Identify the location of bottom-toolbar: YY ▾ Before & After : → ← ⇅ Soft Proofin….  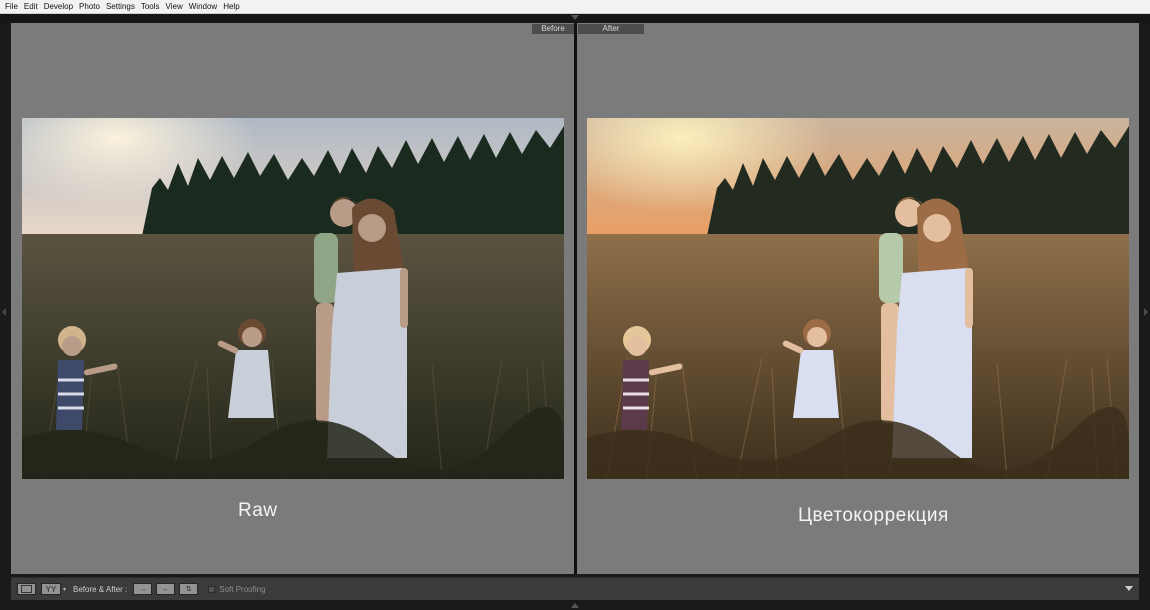
(575, 588).